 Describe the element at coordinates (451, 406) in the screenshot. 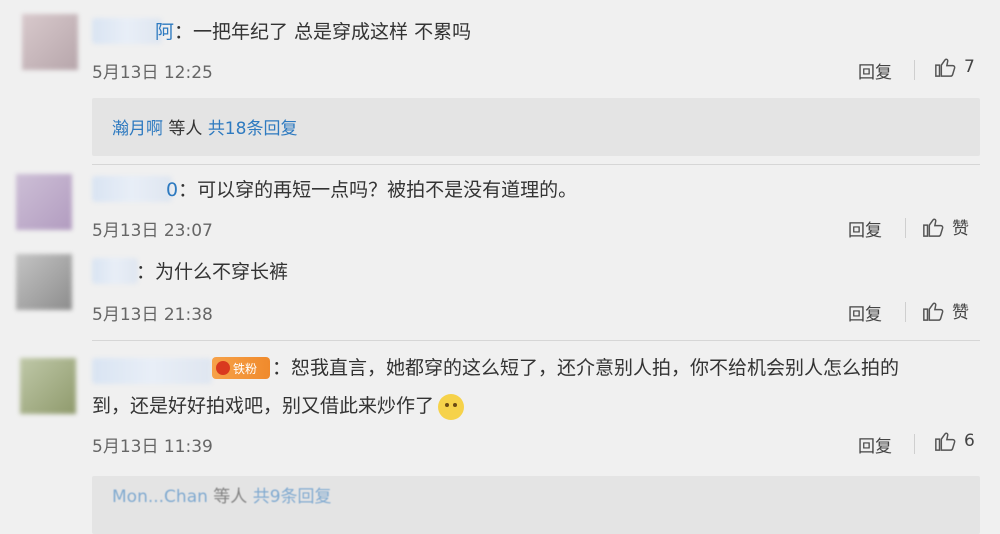

I see `doge-emoji-icon` at that location.